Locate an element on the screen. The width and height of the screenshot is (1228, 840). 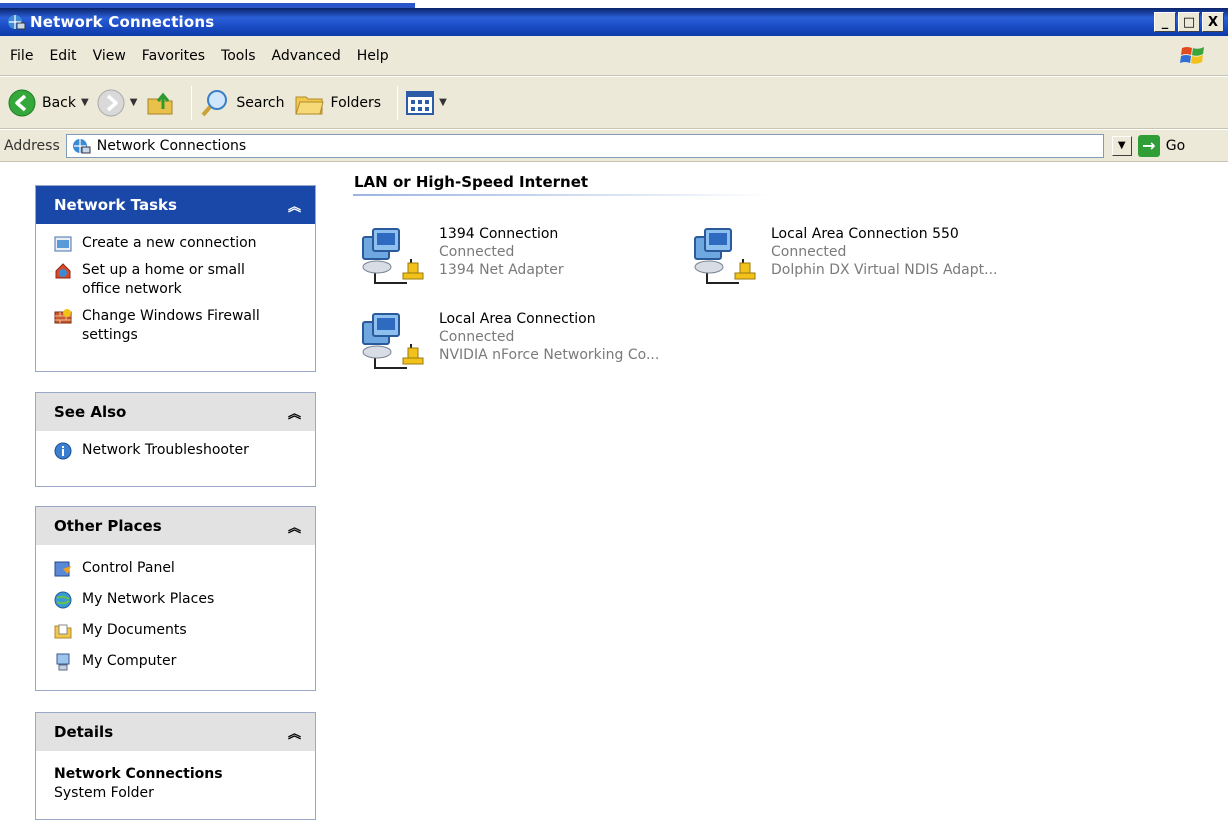
menu-view: View is located at coordinates (109, 56).